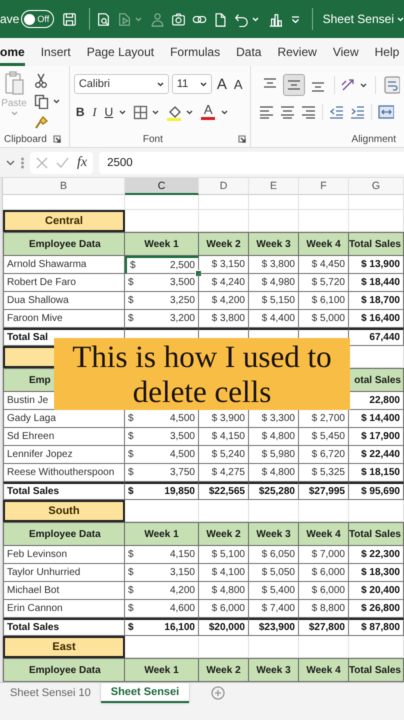 This screenshot has width=404, height=720. Describe the element at coordinates (182, 590) in the screenshot. I see `amount: 4,200` at that location.